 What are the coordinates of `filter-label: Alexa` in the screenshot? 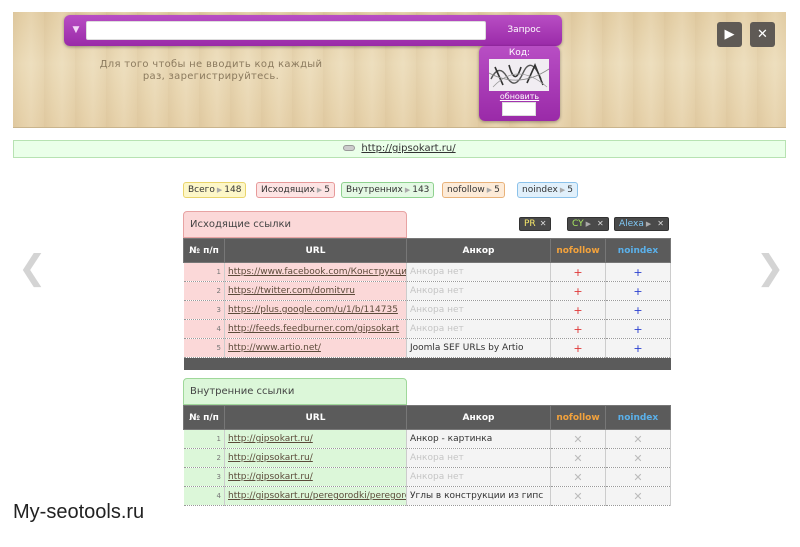 It's located at (631, 224).